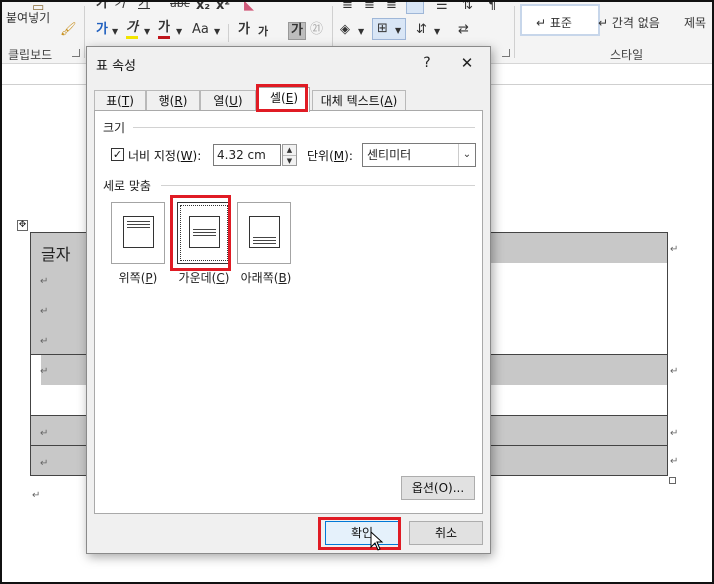  Describe the element at coordinates (369, 7) in the screenshot. I see `align-center-icon: ≡` at that location.